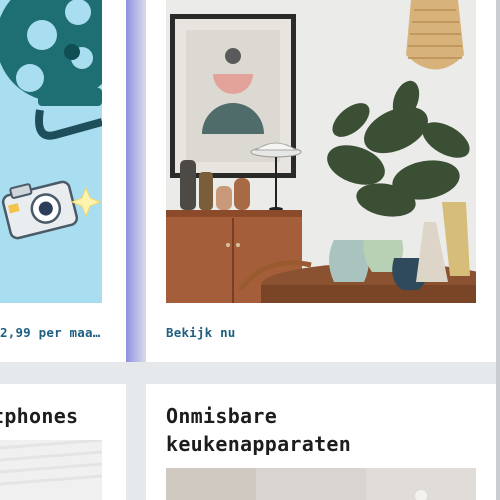 The width and height of the screenshot is (500, 500). What do you see at coordinates (222, 416) in the screenshot?
I see `kitchen-title-line1: Onmisbare` at bounding box center [222, 416].